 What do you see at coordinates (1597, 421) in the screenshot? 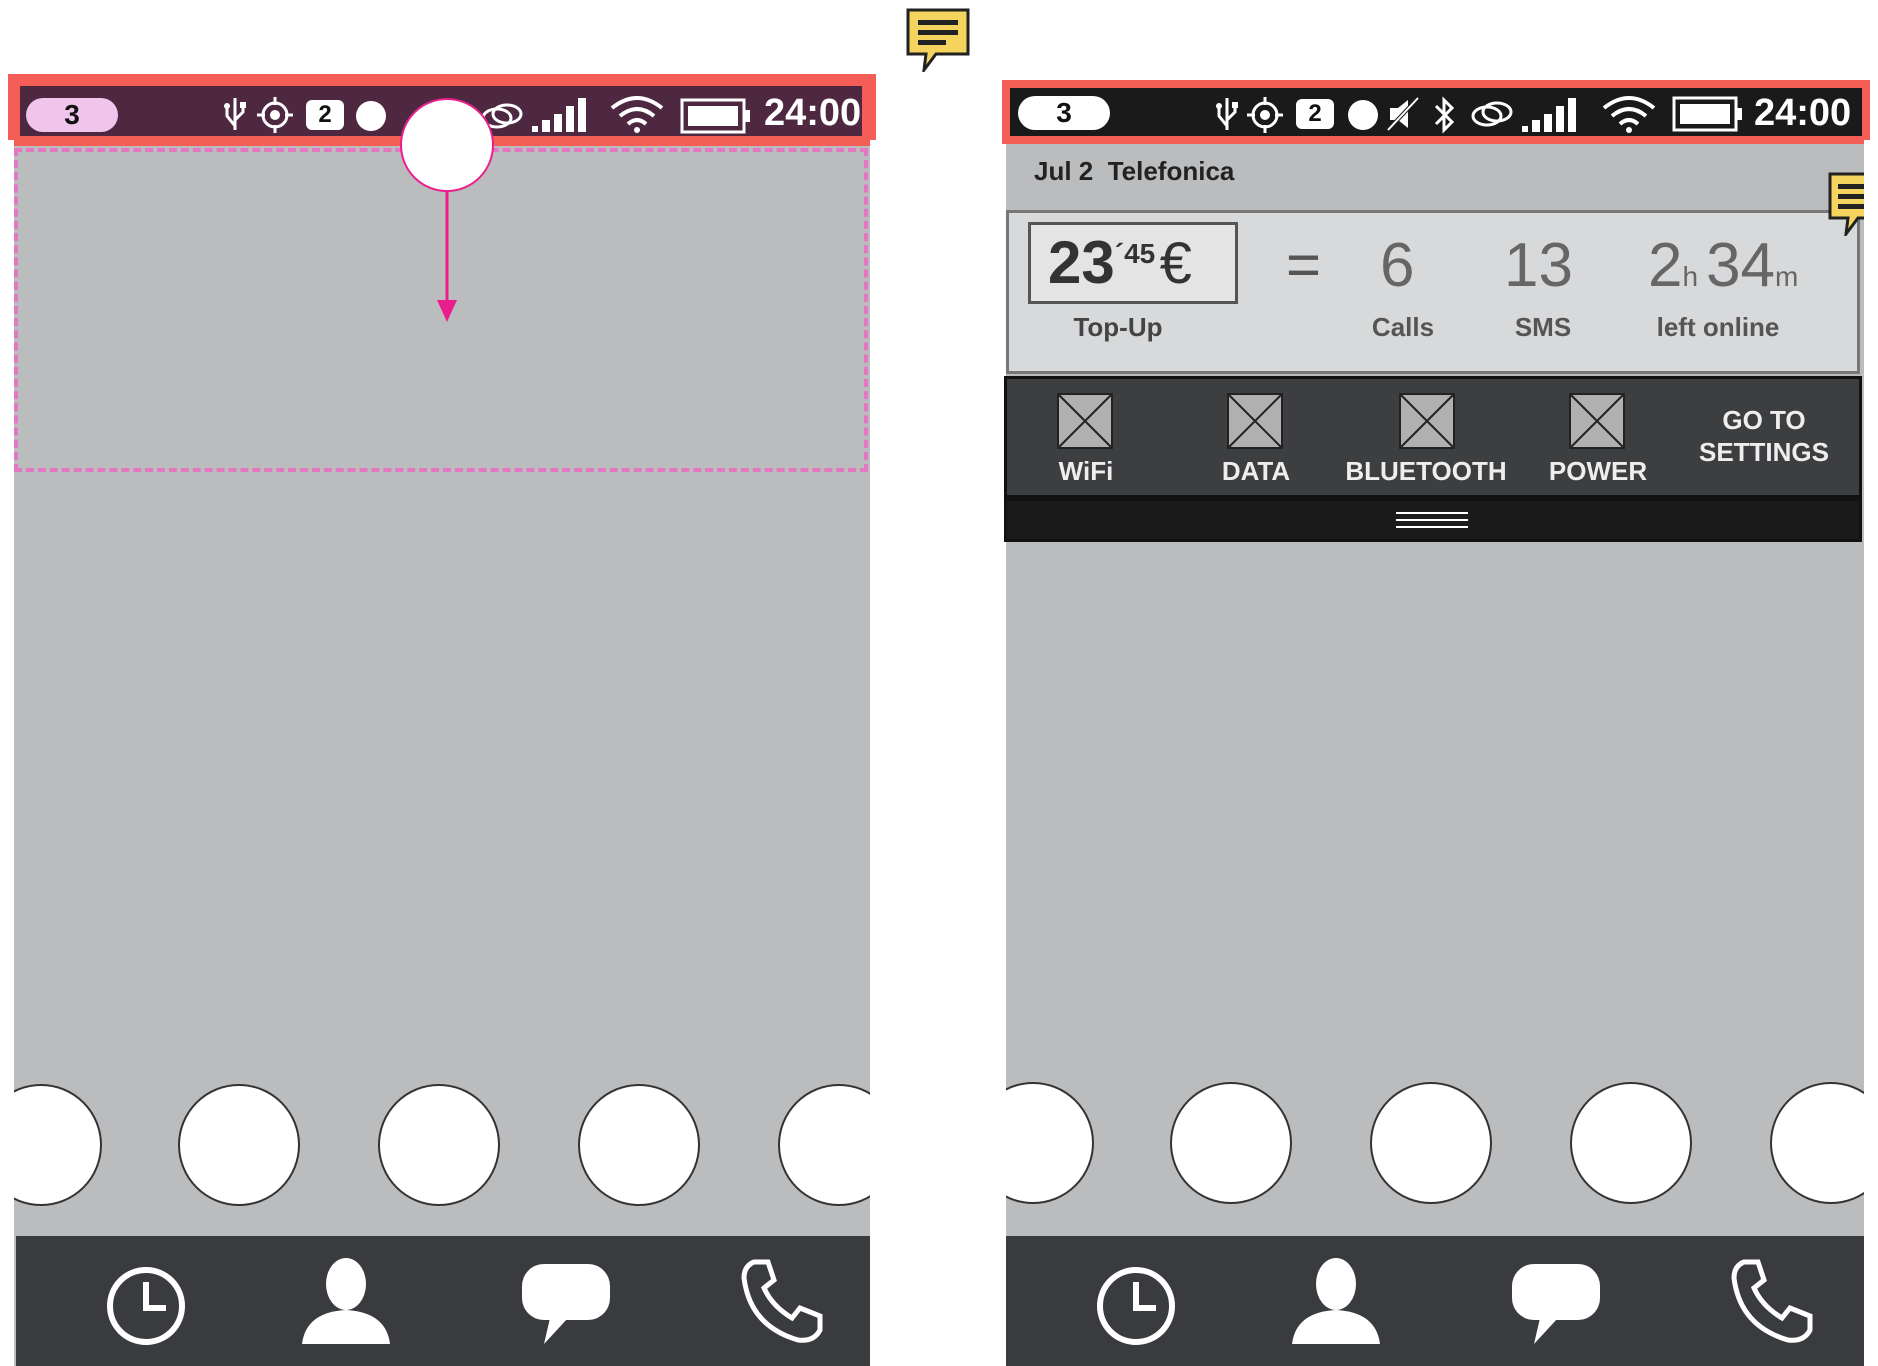
I see `power-placeholder-icon` at bounding box center [1597, 421].